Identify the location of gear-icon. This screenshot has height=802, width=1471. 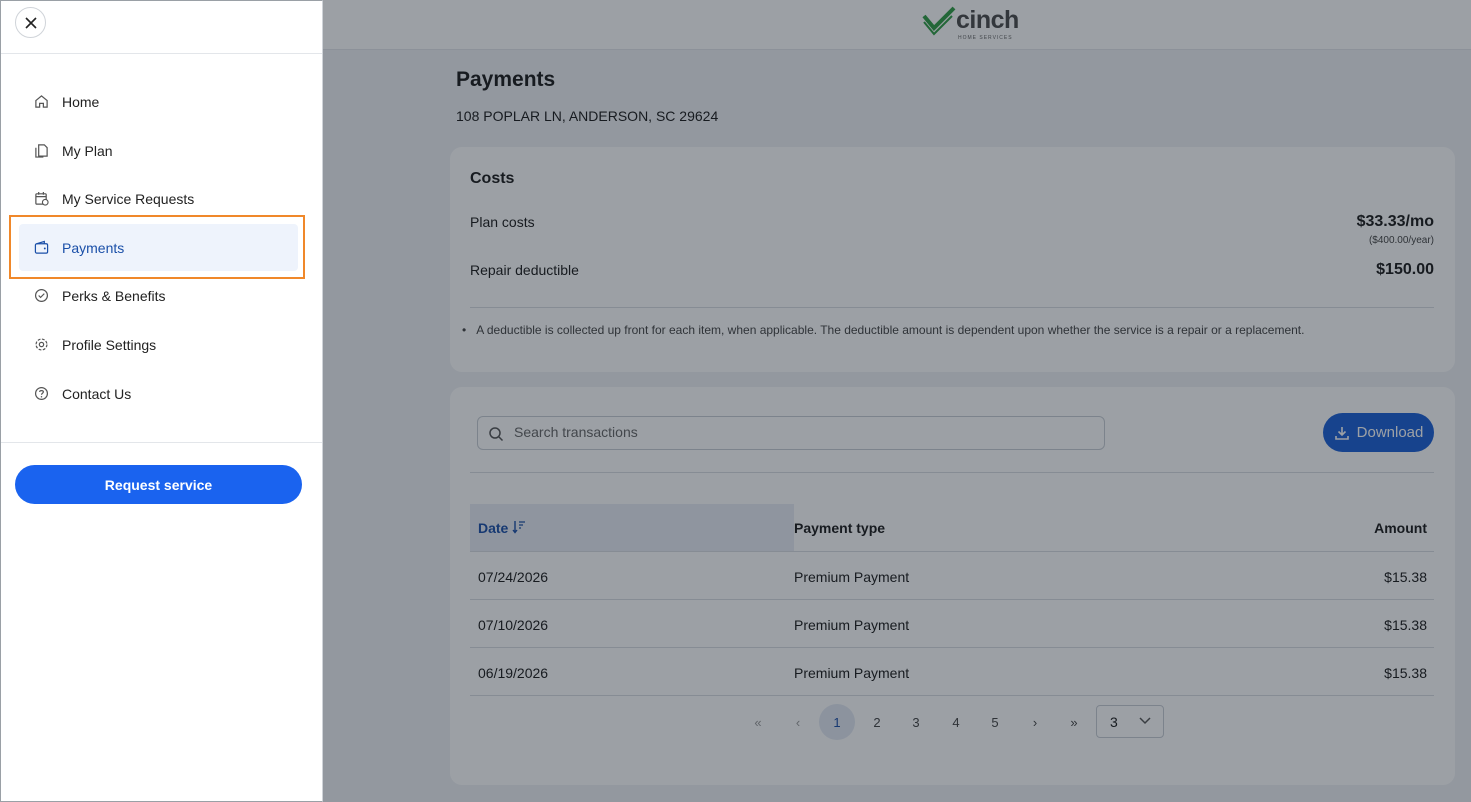
(41, 345).